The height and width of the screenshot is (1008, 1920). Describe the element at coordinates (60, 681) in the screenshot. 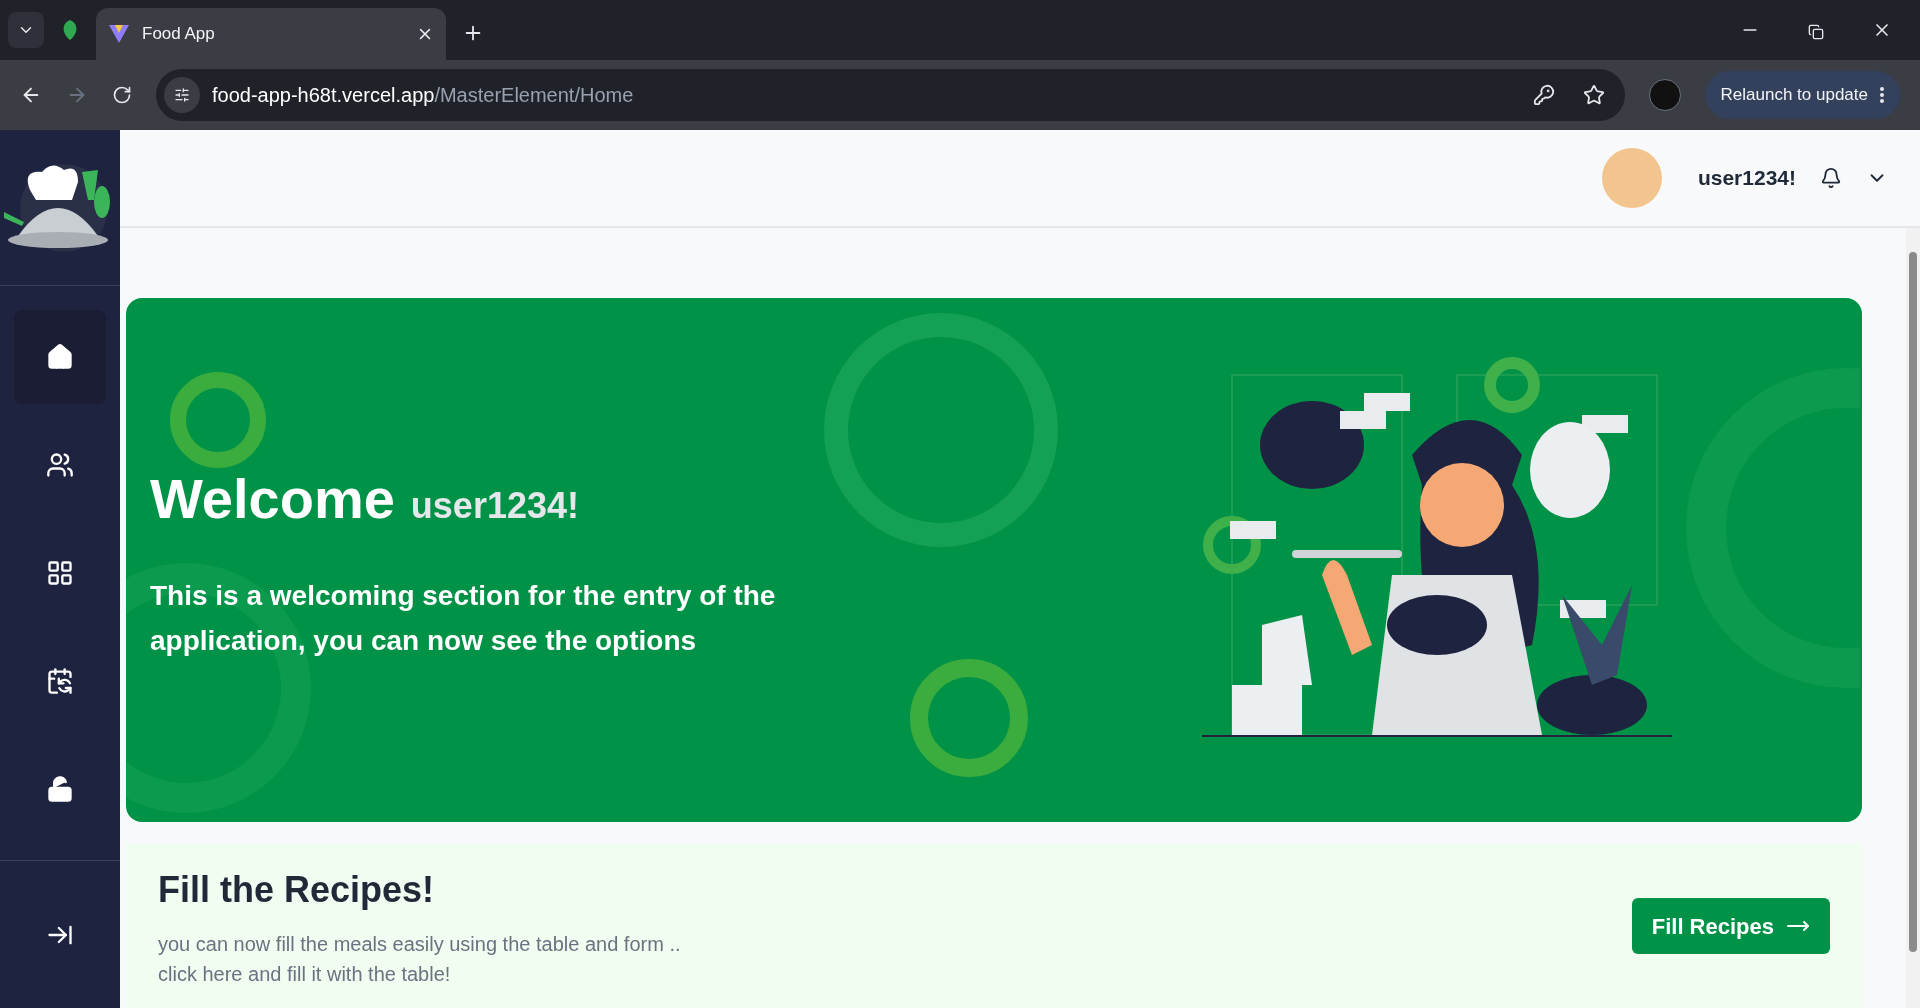

I see `calendar-icon` at that location.